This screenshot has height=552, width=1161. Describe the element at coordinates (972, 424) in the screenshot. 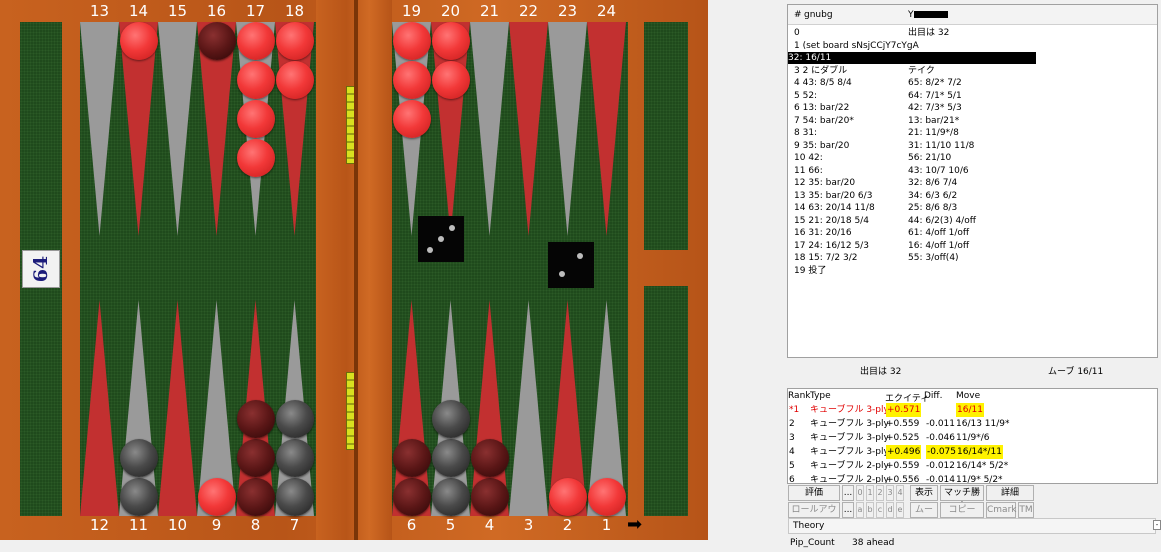

I see `analysis-row: 2 キューブフル 3-ply +0.559 -0.011 16/13 11/9*` at that location.